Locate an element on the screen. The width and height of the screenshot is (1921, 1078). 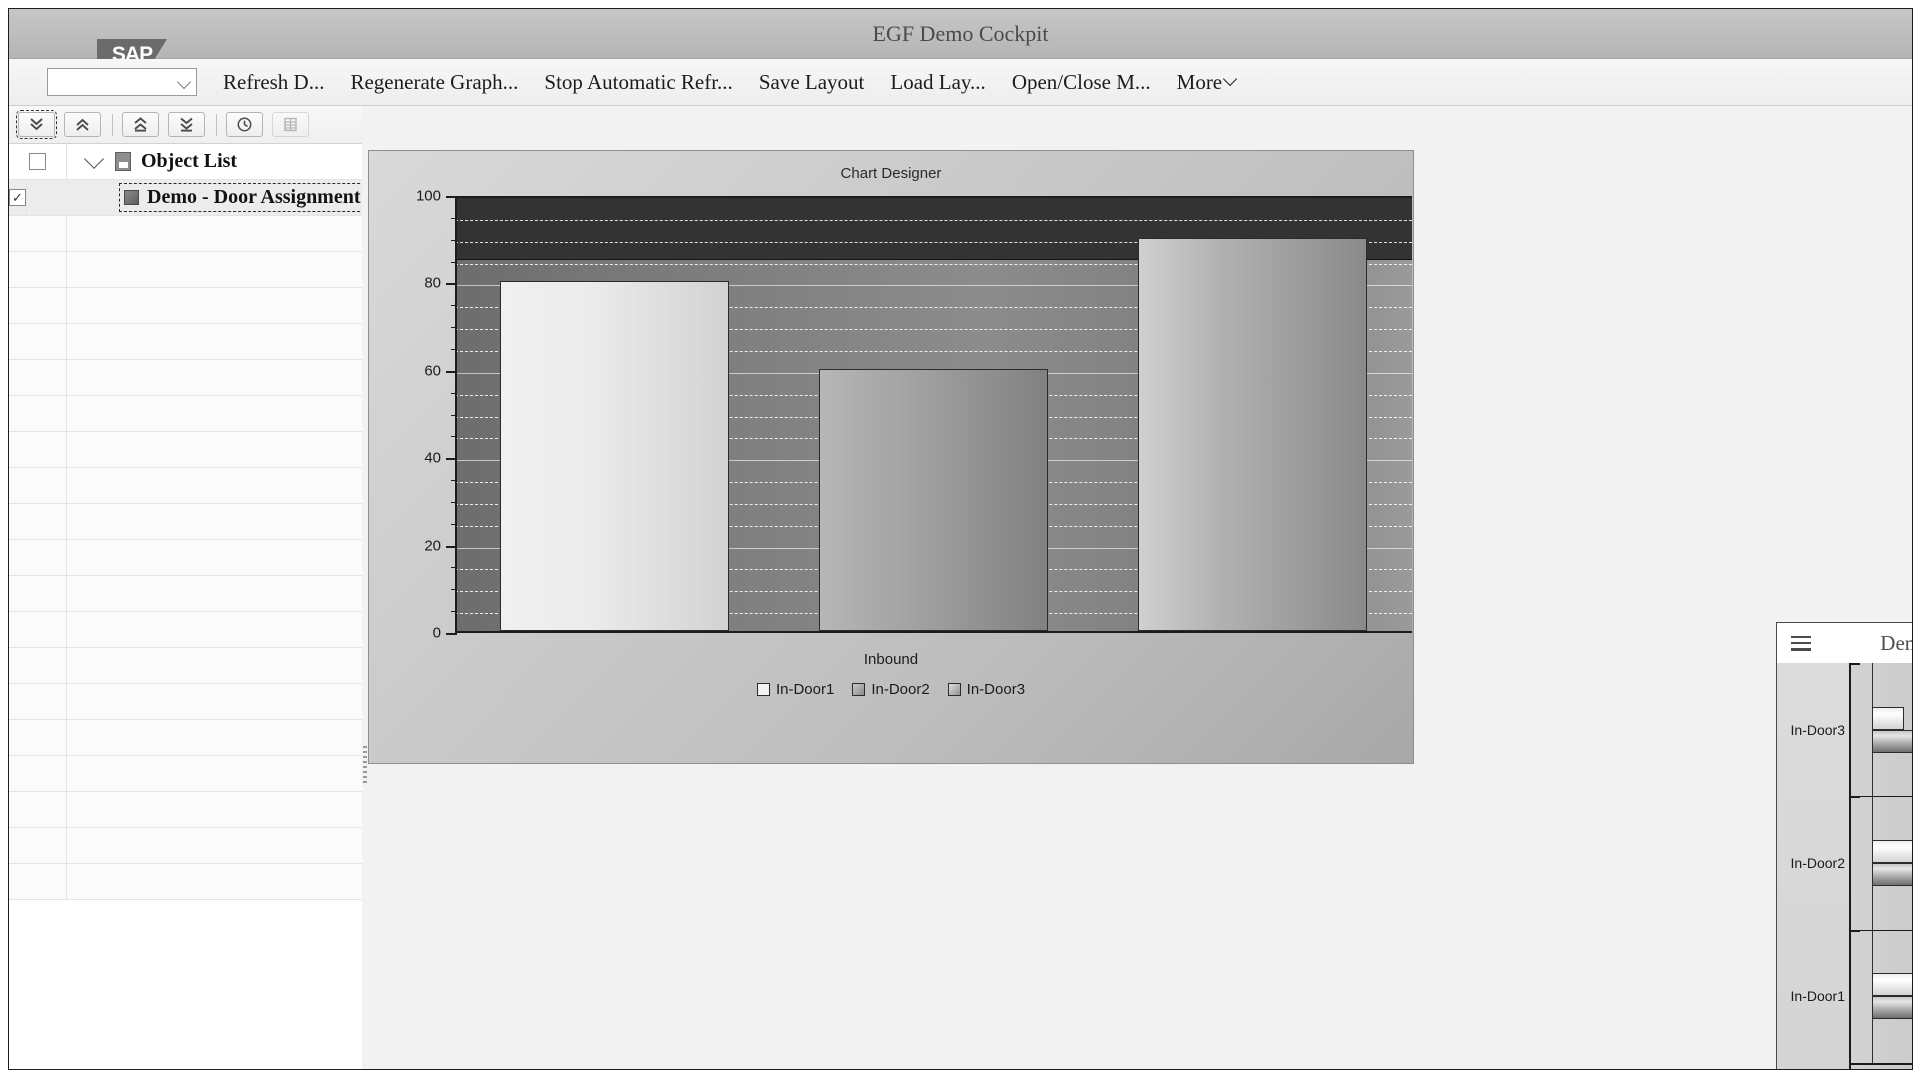
y-axis-tick-label: 100 is located at coordinates (428, 196).